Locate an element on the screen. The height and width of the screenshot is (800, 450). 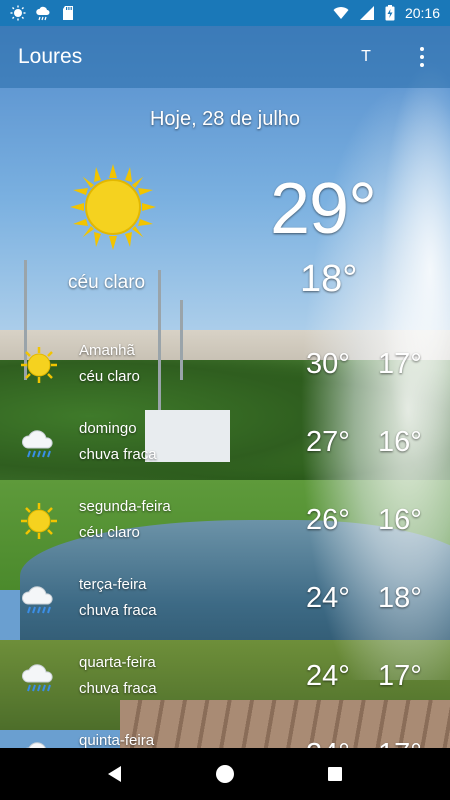
today-date: Hoje, 28 de julho is located at coordinates (225, 119).